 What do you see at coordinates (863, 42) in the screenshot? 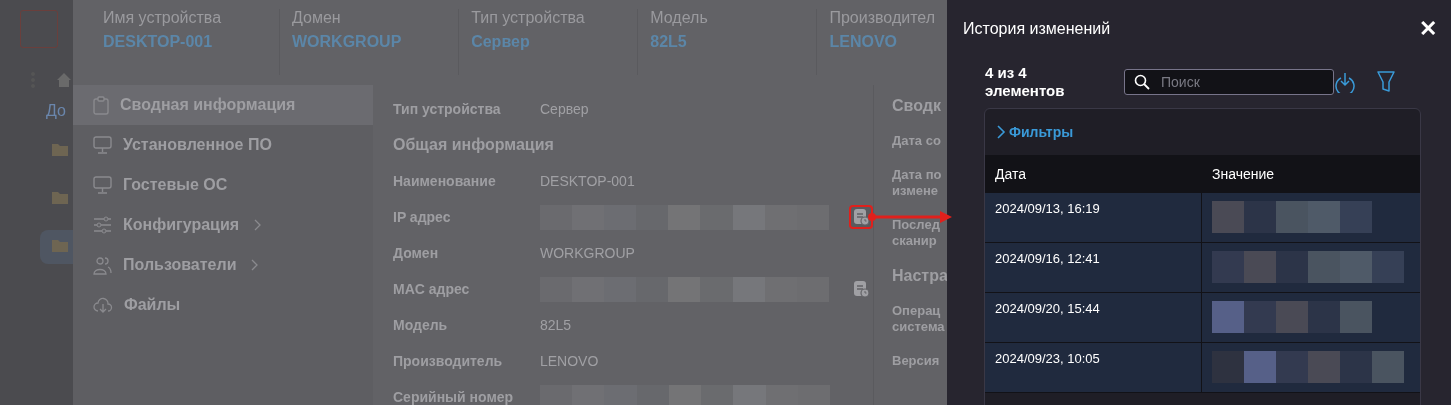
I see `header-value: LENOVO` at bounding box center [863, 42].